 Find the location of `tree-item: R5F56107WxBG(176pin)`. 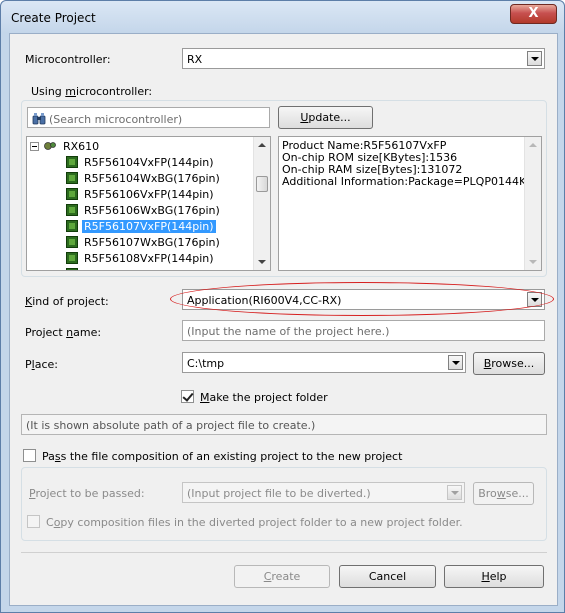

tree-item: R5F56107WxBG(176pin) is located at coordinates (144, 243).